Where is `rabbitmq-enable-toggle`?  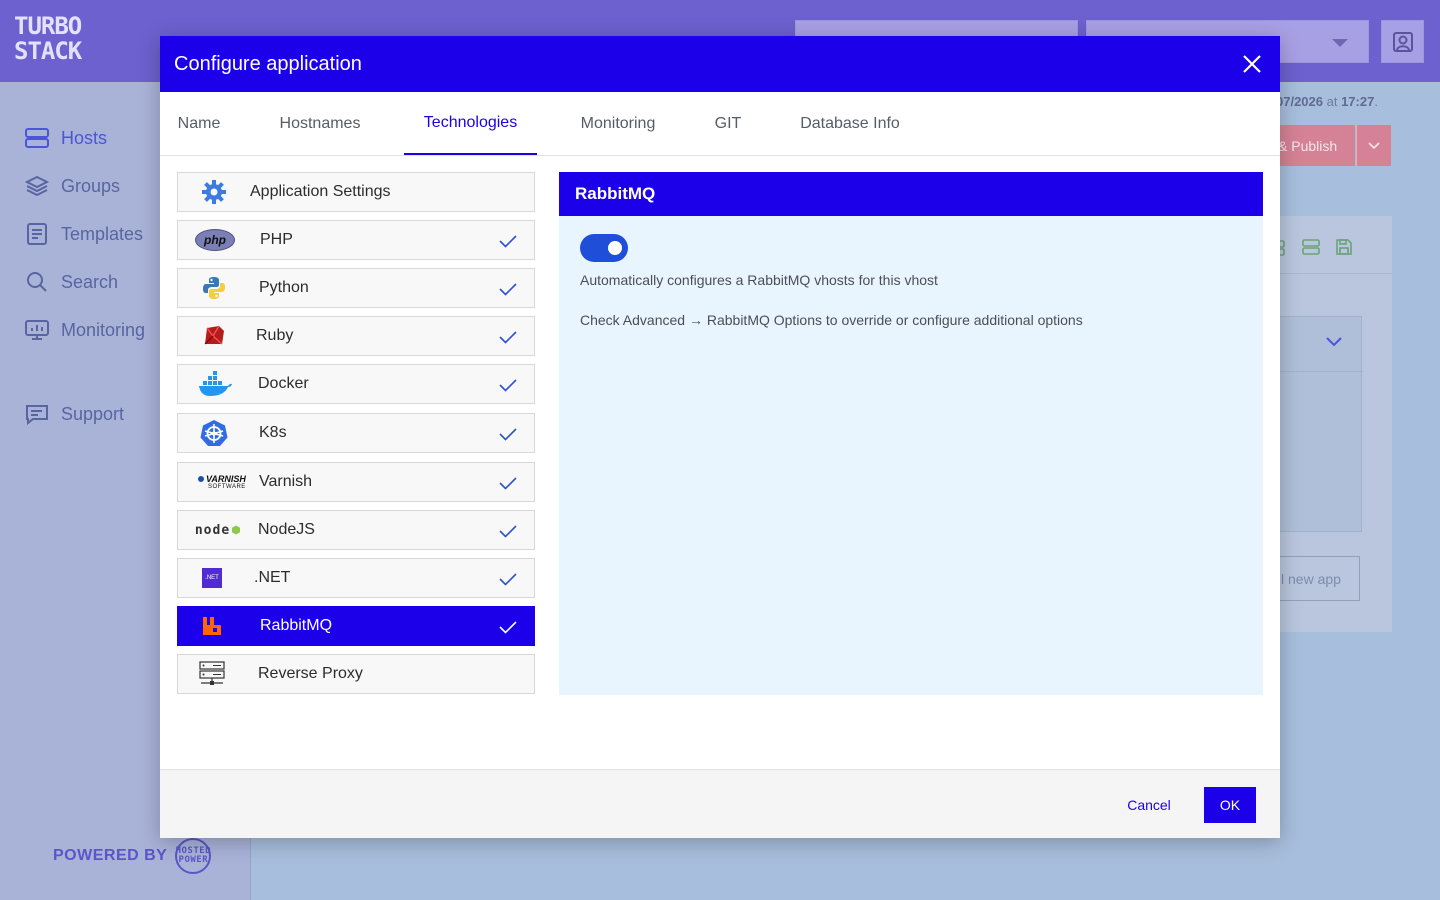
rabbitmq-enable-toggle is located at coordinates (604, 248).